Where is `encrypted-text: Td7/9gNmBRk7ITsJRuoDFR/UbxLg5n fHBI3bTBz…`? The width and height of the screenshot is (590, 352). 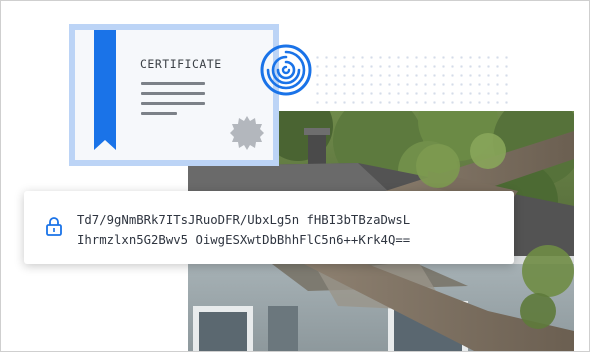 encrypted-text: Td7/9gNmBRk7ITsJRuoDFR/UbxLg5n fHBI3bTBz… is located at coordinates (243, 230).